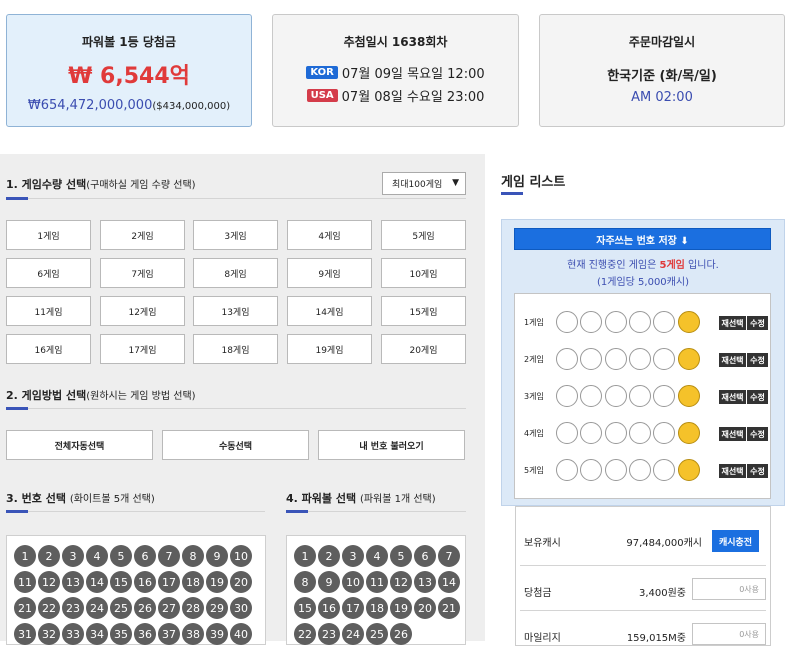  I want to click on manual-select-button: 수동선택, so click(235, 445).